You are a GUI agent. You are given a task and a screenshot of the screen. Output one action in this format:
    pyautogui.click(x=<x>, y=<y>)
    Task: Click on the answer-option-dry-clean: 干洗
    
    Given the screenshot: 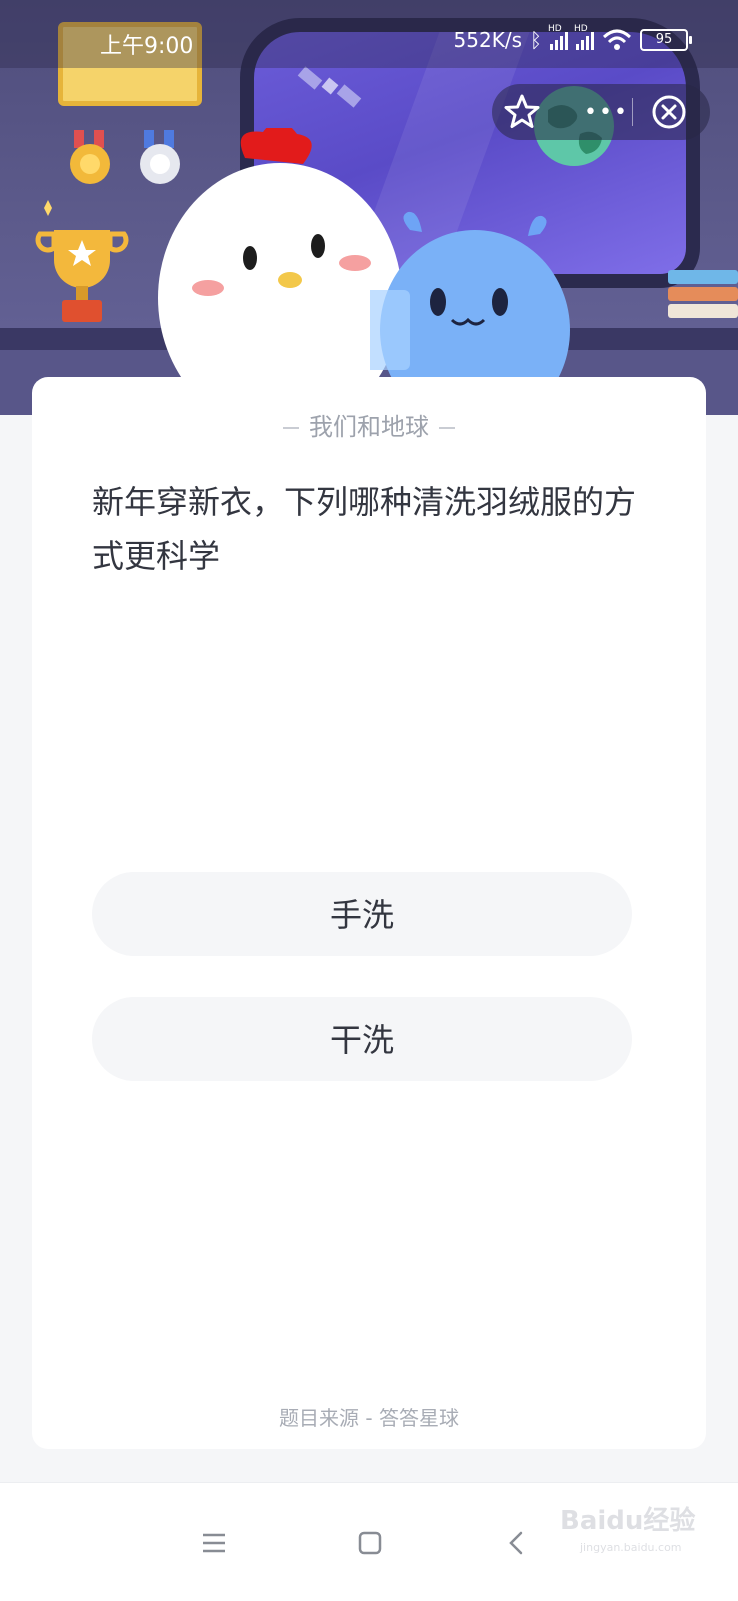 What is the action you would take?
    pyautogui.click(x=362, y=1039)
    